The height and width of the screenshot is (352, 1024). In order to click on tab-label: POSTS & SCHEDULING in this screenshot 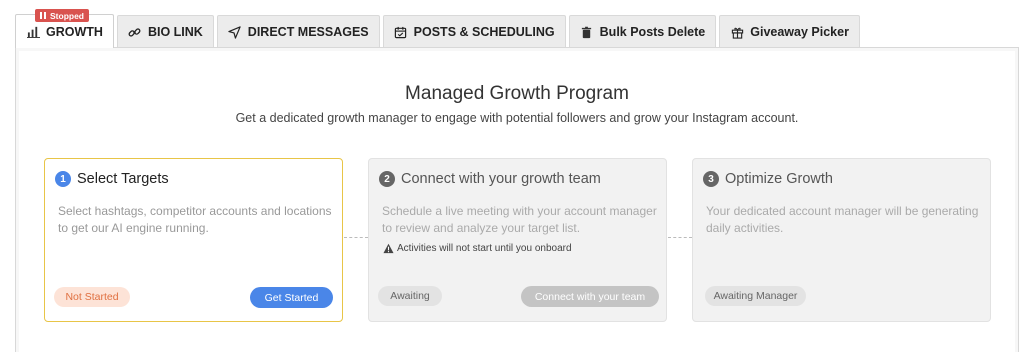, I will do `click(484, 32)`.